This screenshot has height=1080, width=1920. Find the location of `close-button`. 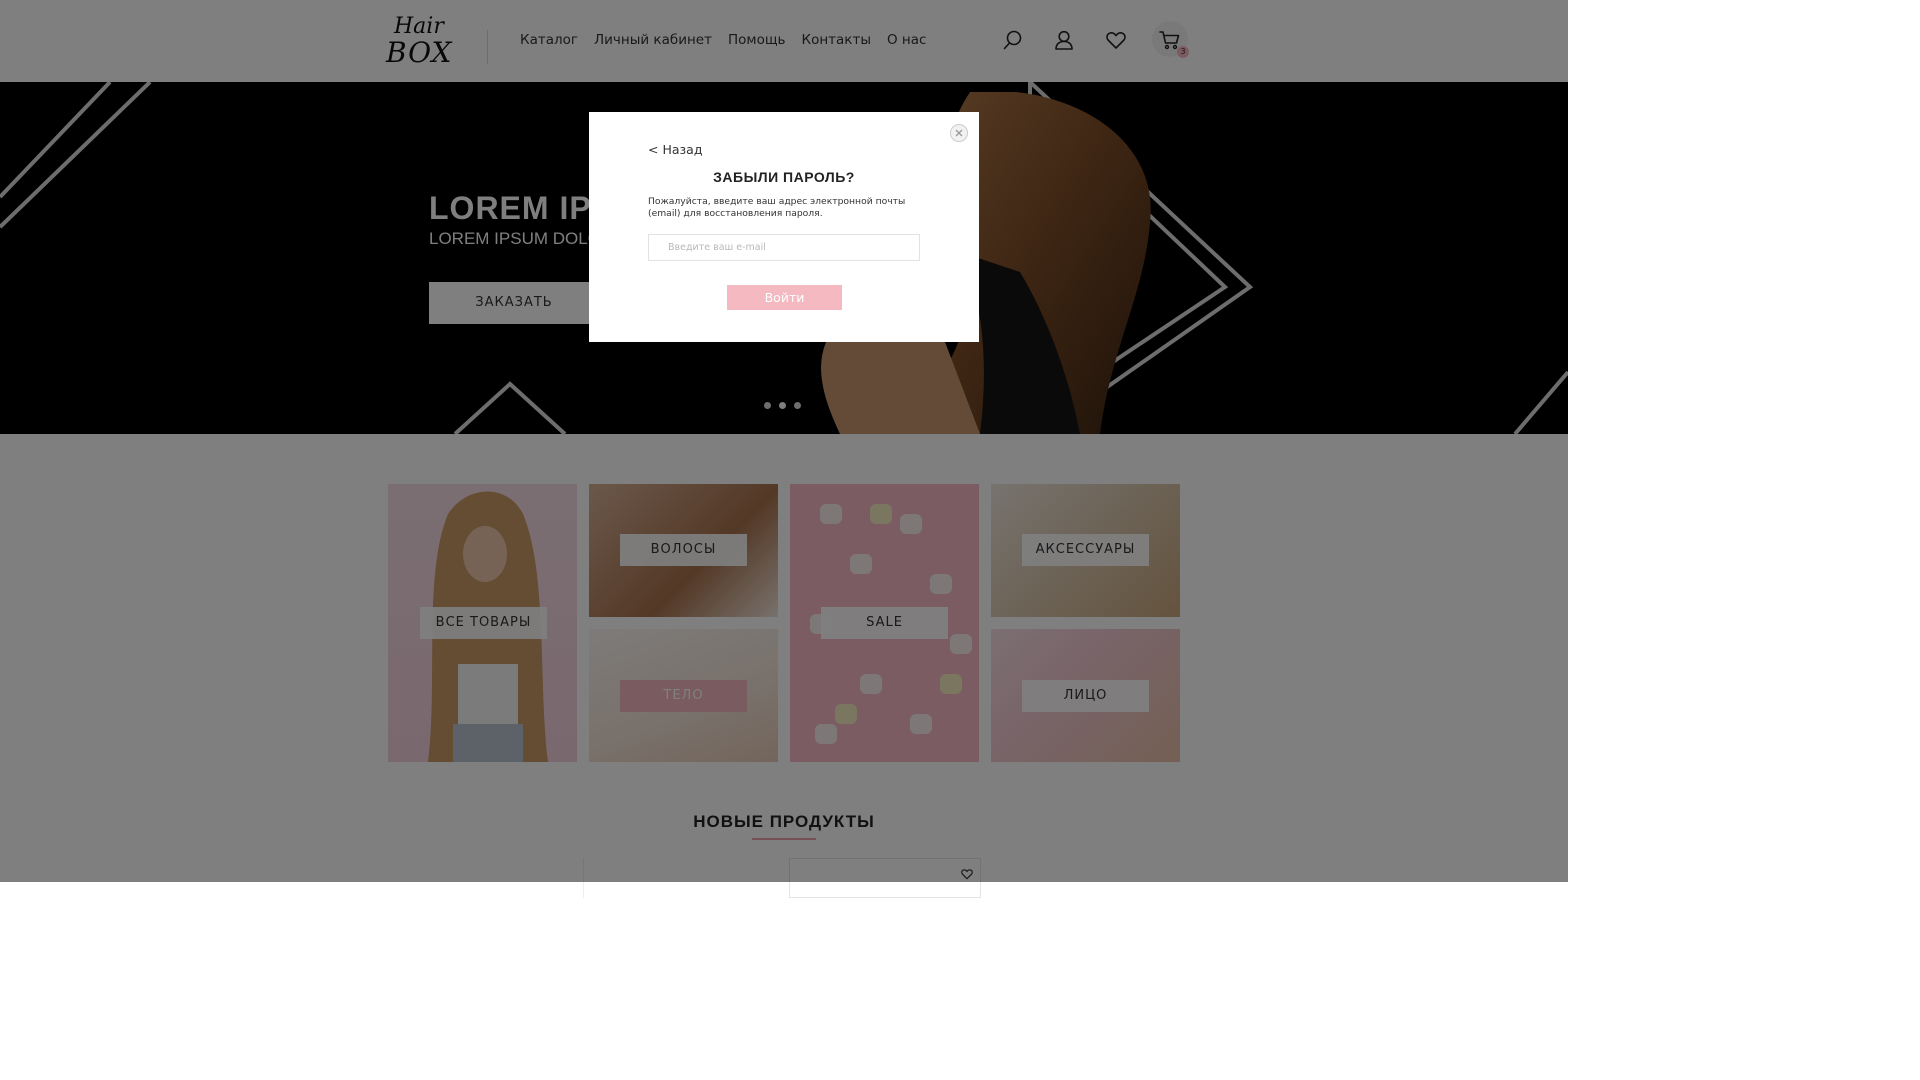

close-button is located at coordinates (959, 133).